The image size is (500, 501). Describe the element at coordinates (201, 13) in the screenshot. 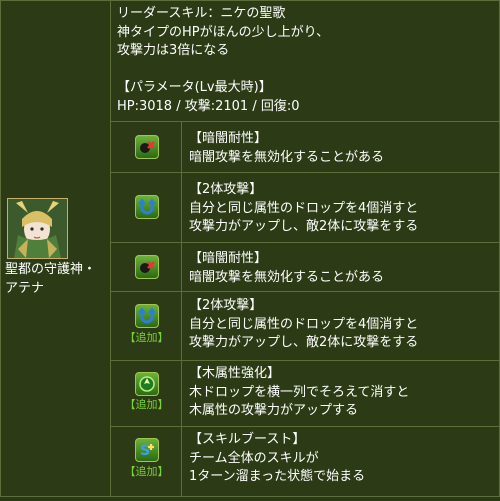

I see `leader-skill-title: リーダースキル：ニケの聖歌` at that location.